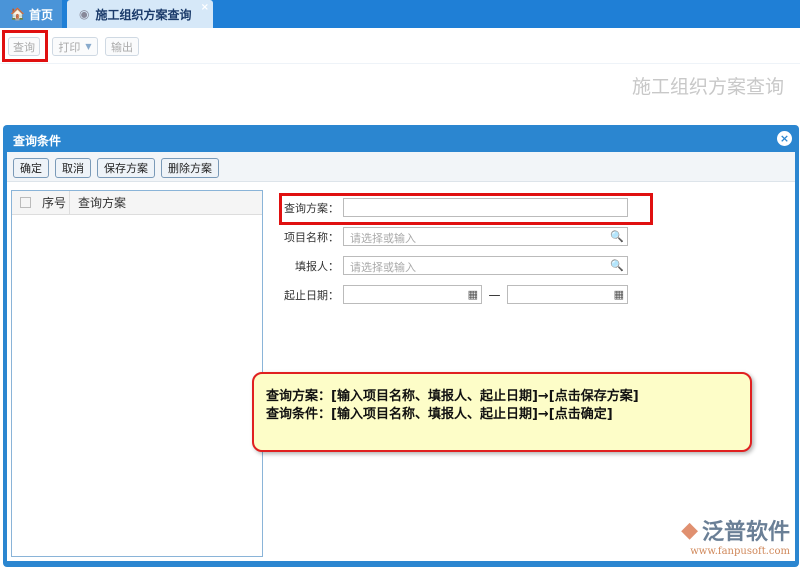 The width and height of the screenshot is (800, 567). Describe the element at coordinates (707, 87) in the screenshot. I see `page-title: 施工组织方案查询` at that location.